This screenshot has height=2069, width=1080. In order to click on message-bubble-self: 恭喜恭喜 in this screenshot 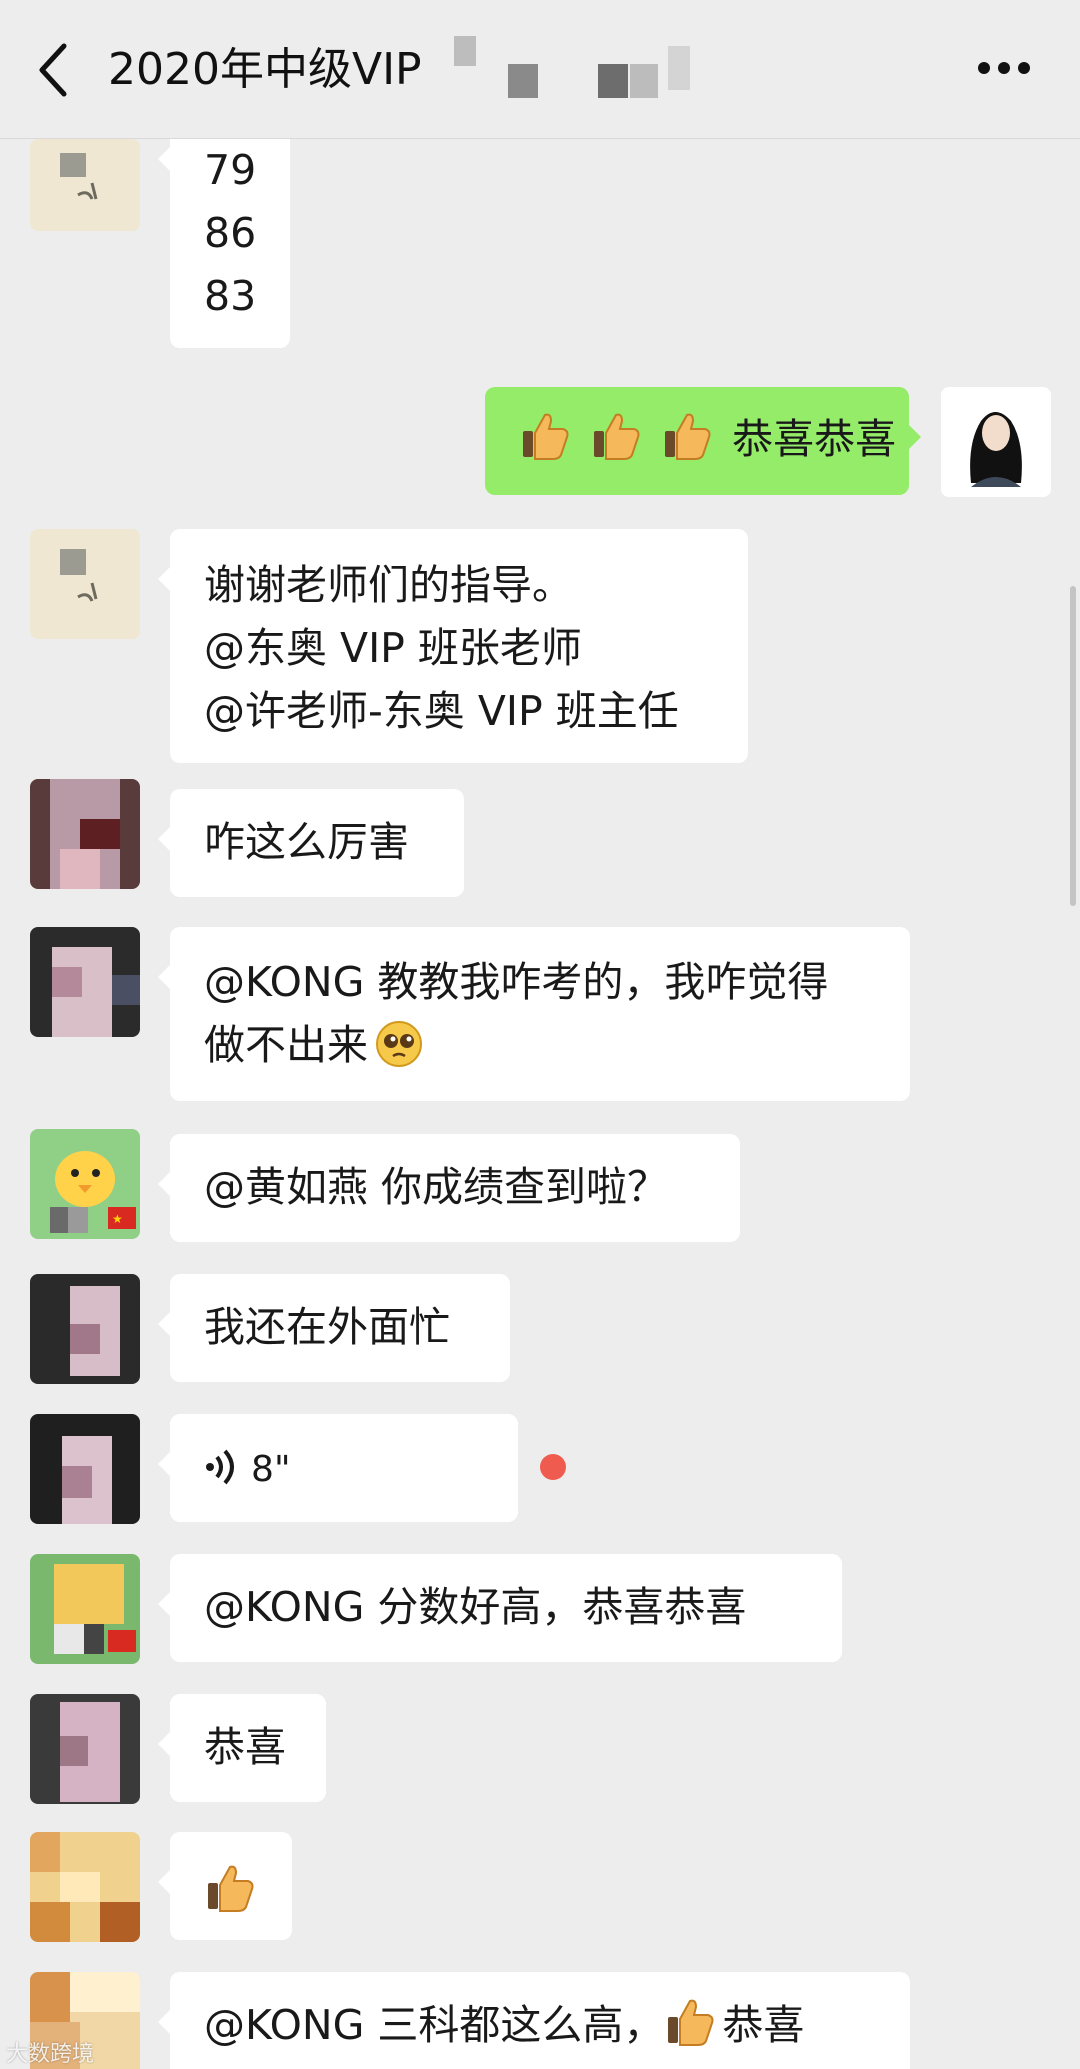, I will do `click(703, 441)`.